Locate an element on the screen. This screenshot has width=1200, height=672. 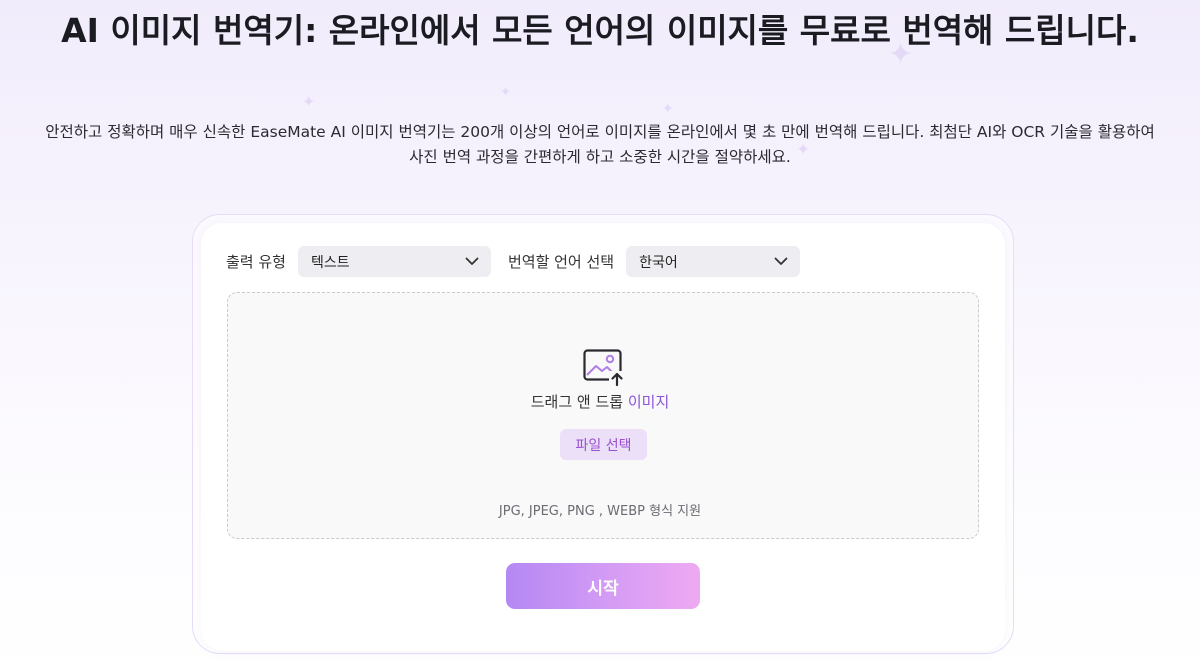
output-type-label: 출력 유형 is located at coordinates (256, 262).